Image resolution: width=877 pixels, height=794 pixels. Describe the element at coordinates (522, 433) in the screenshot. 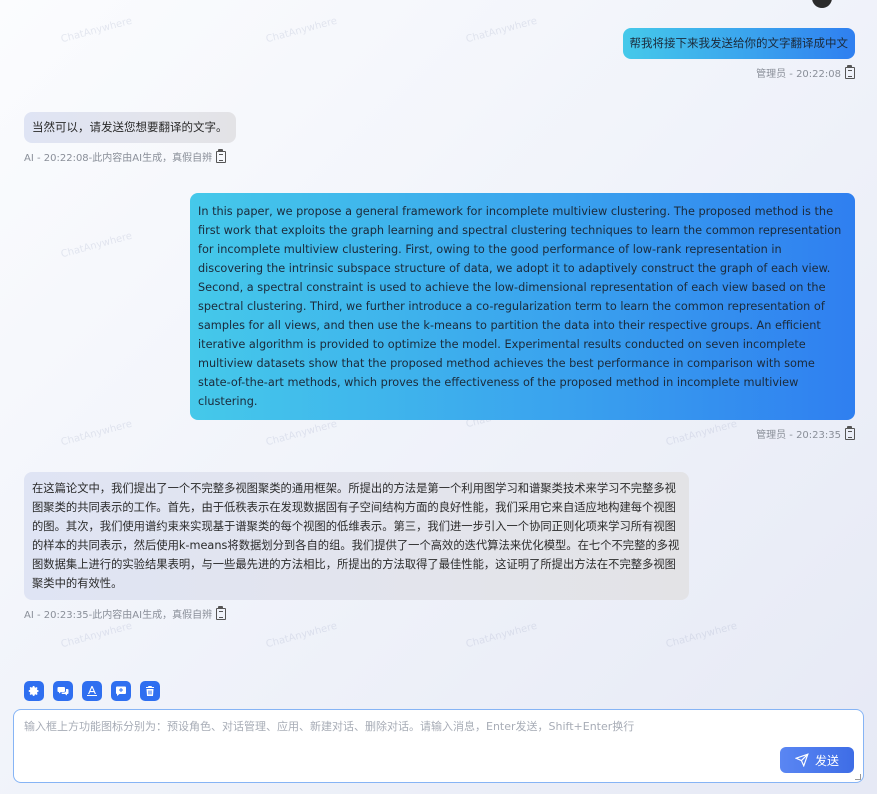

I see `message-meta: 管理员 - 20:23:35` at that location.